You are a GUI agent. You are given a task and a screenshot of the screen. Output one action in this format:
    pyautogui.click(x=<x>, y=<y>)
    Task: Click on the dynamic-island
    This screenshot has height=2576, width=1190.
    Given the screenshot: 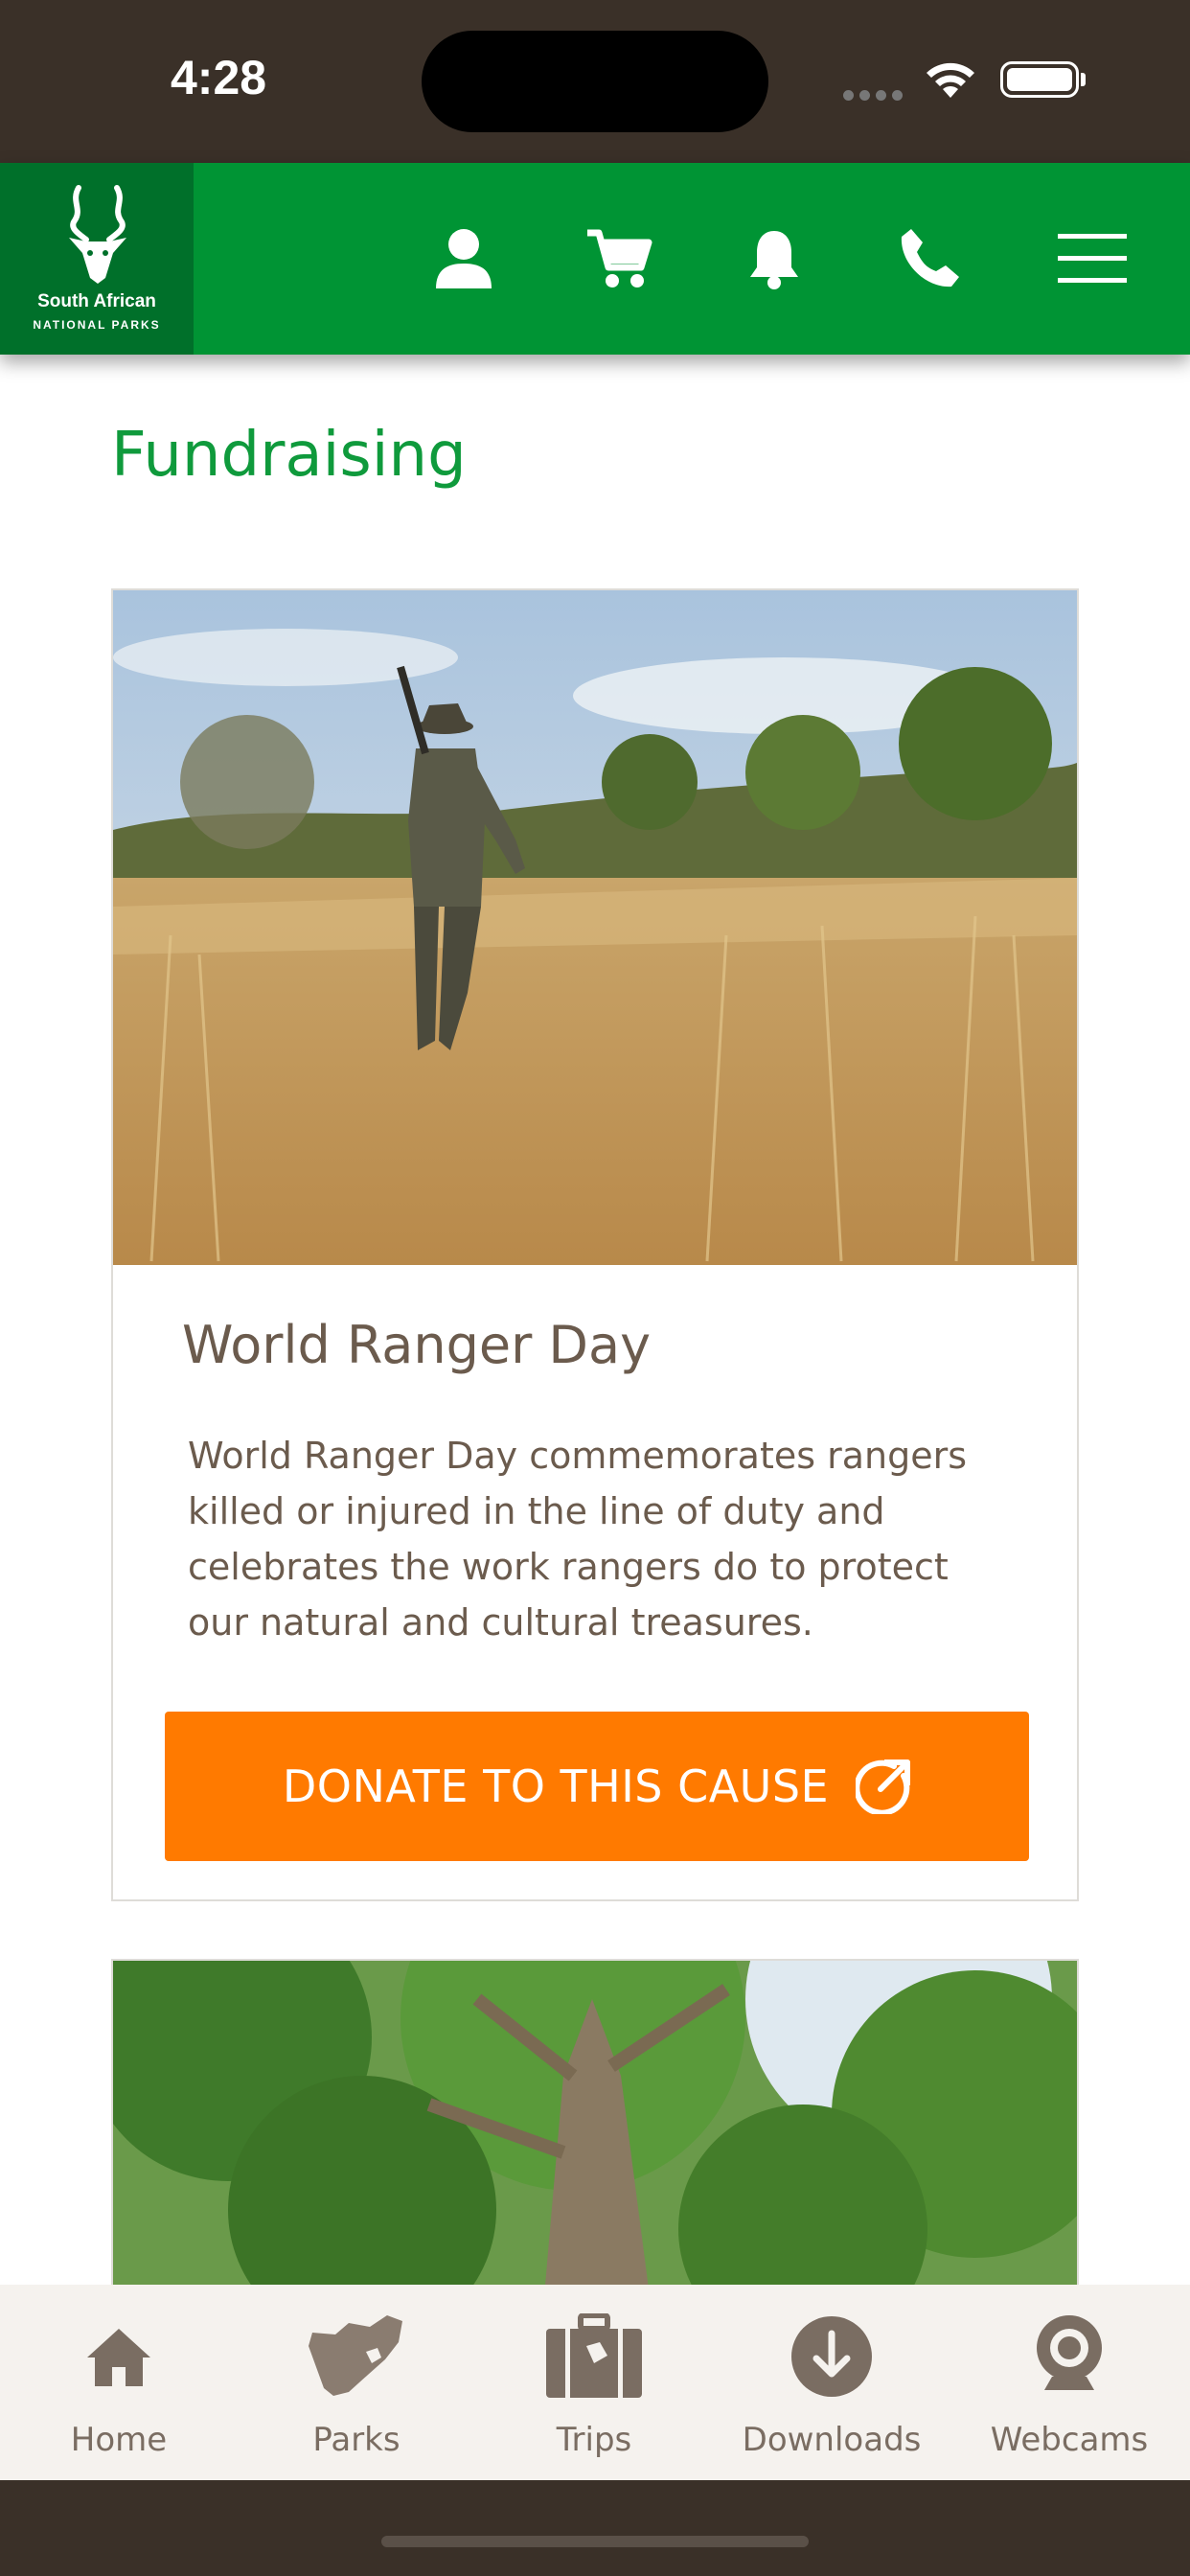 What is the action you would take?
    pyautogui.click(x=595, y=81)
    